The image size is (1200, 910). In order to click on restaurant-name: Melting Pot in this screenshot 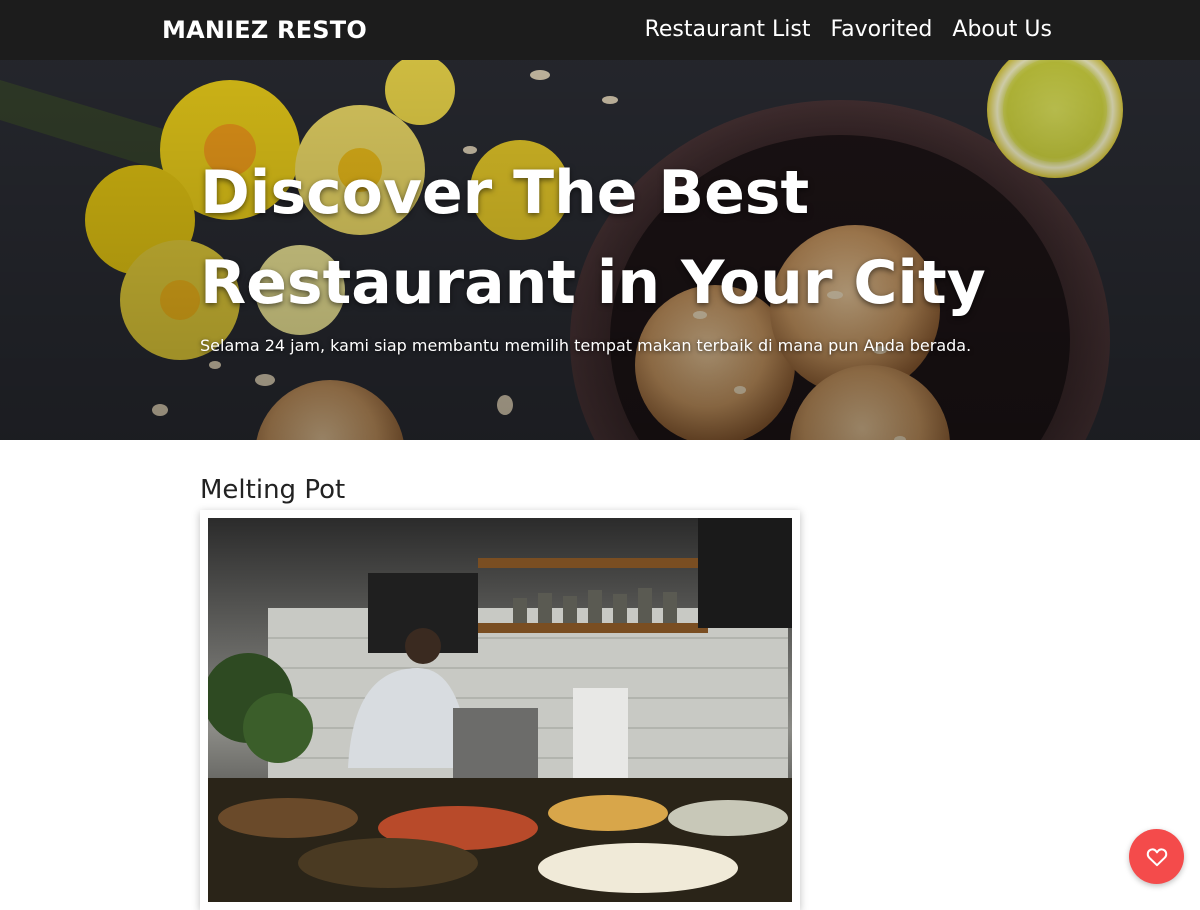, I will do `click(272, 490)`.